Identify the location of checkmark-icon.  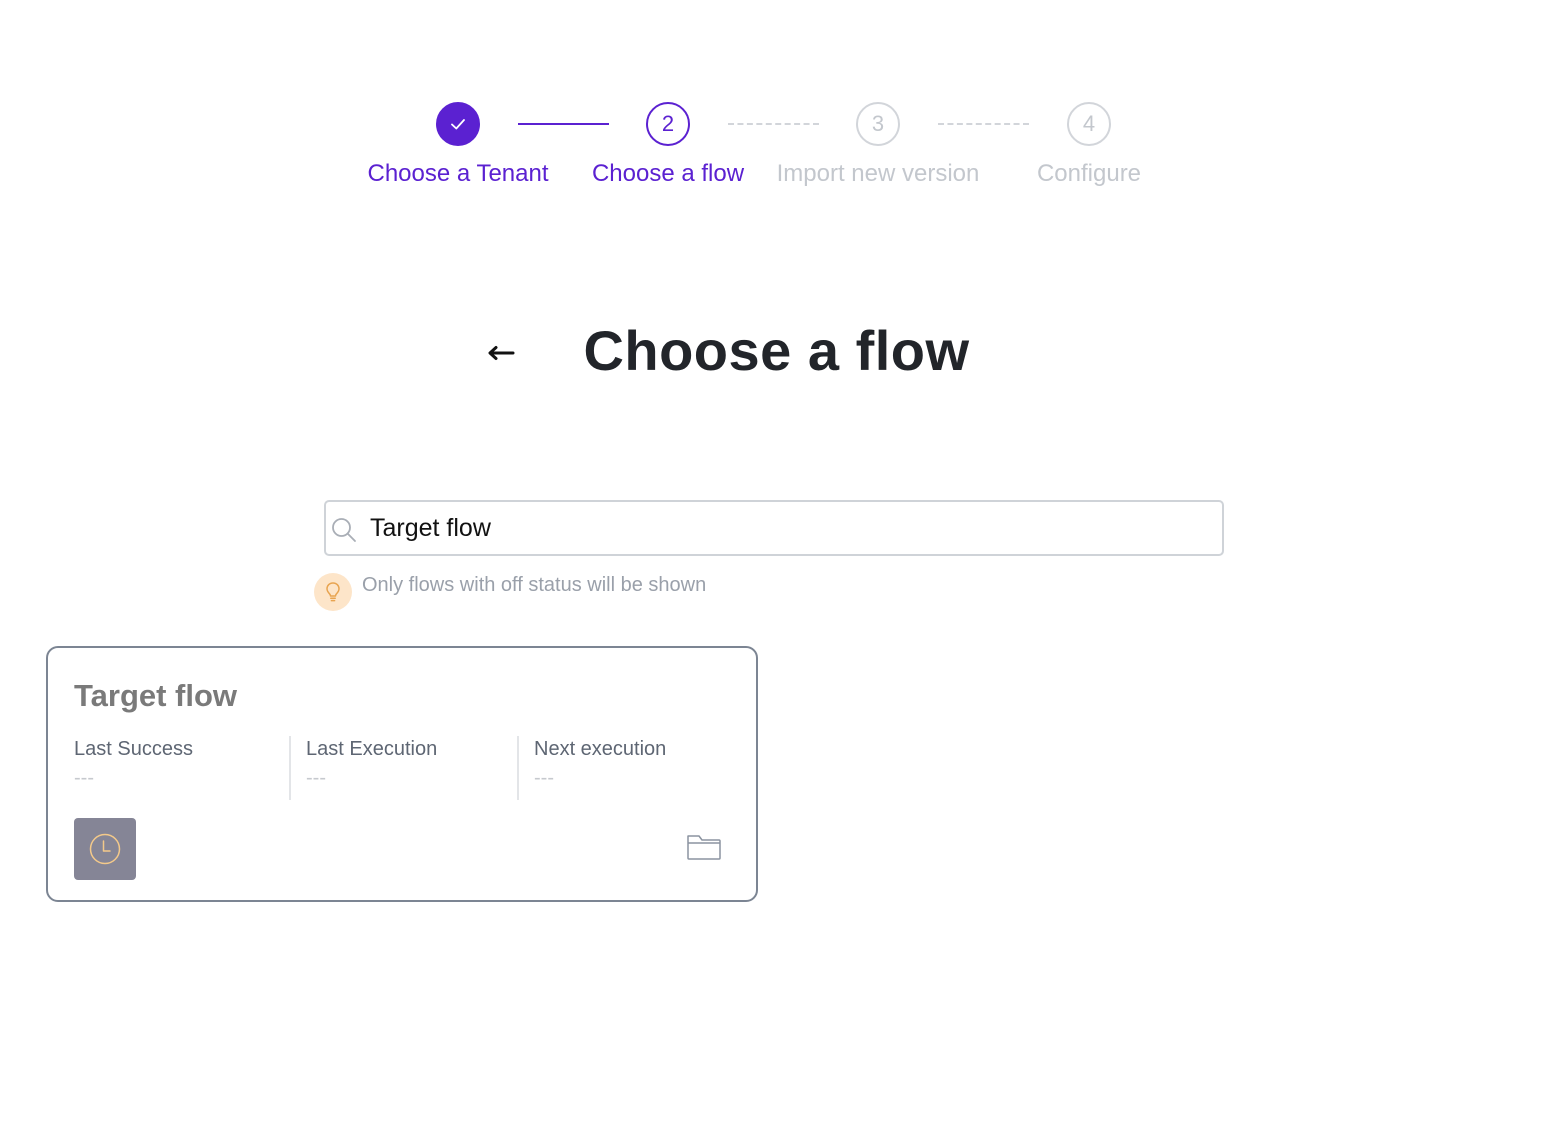
(458, 124).